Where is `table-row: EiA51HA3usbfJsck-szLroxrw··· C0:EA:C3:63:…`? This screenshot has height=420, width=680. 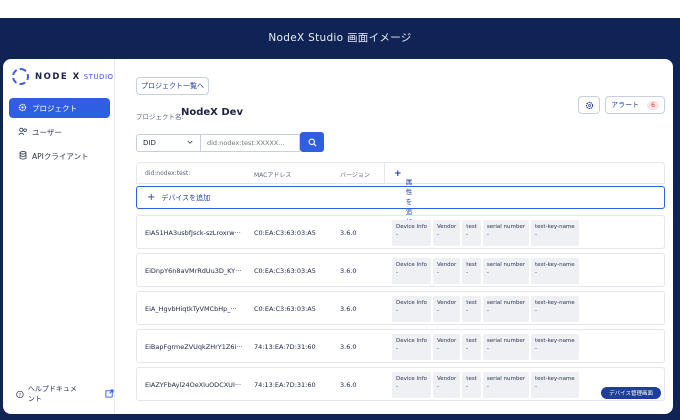
table-row: EiA51HA3usbfJsck-szLroxrw··· C0:EA:C3:63:… is located at coordinates (400, 232).